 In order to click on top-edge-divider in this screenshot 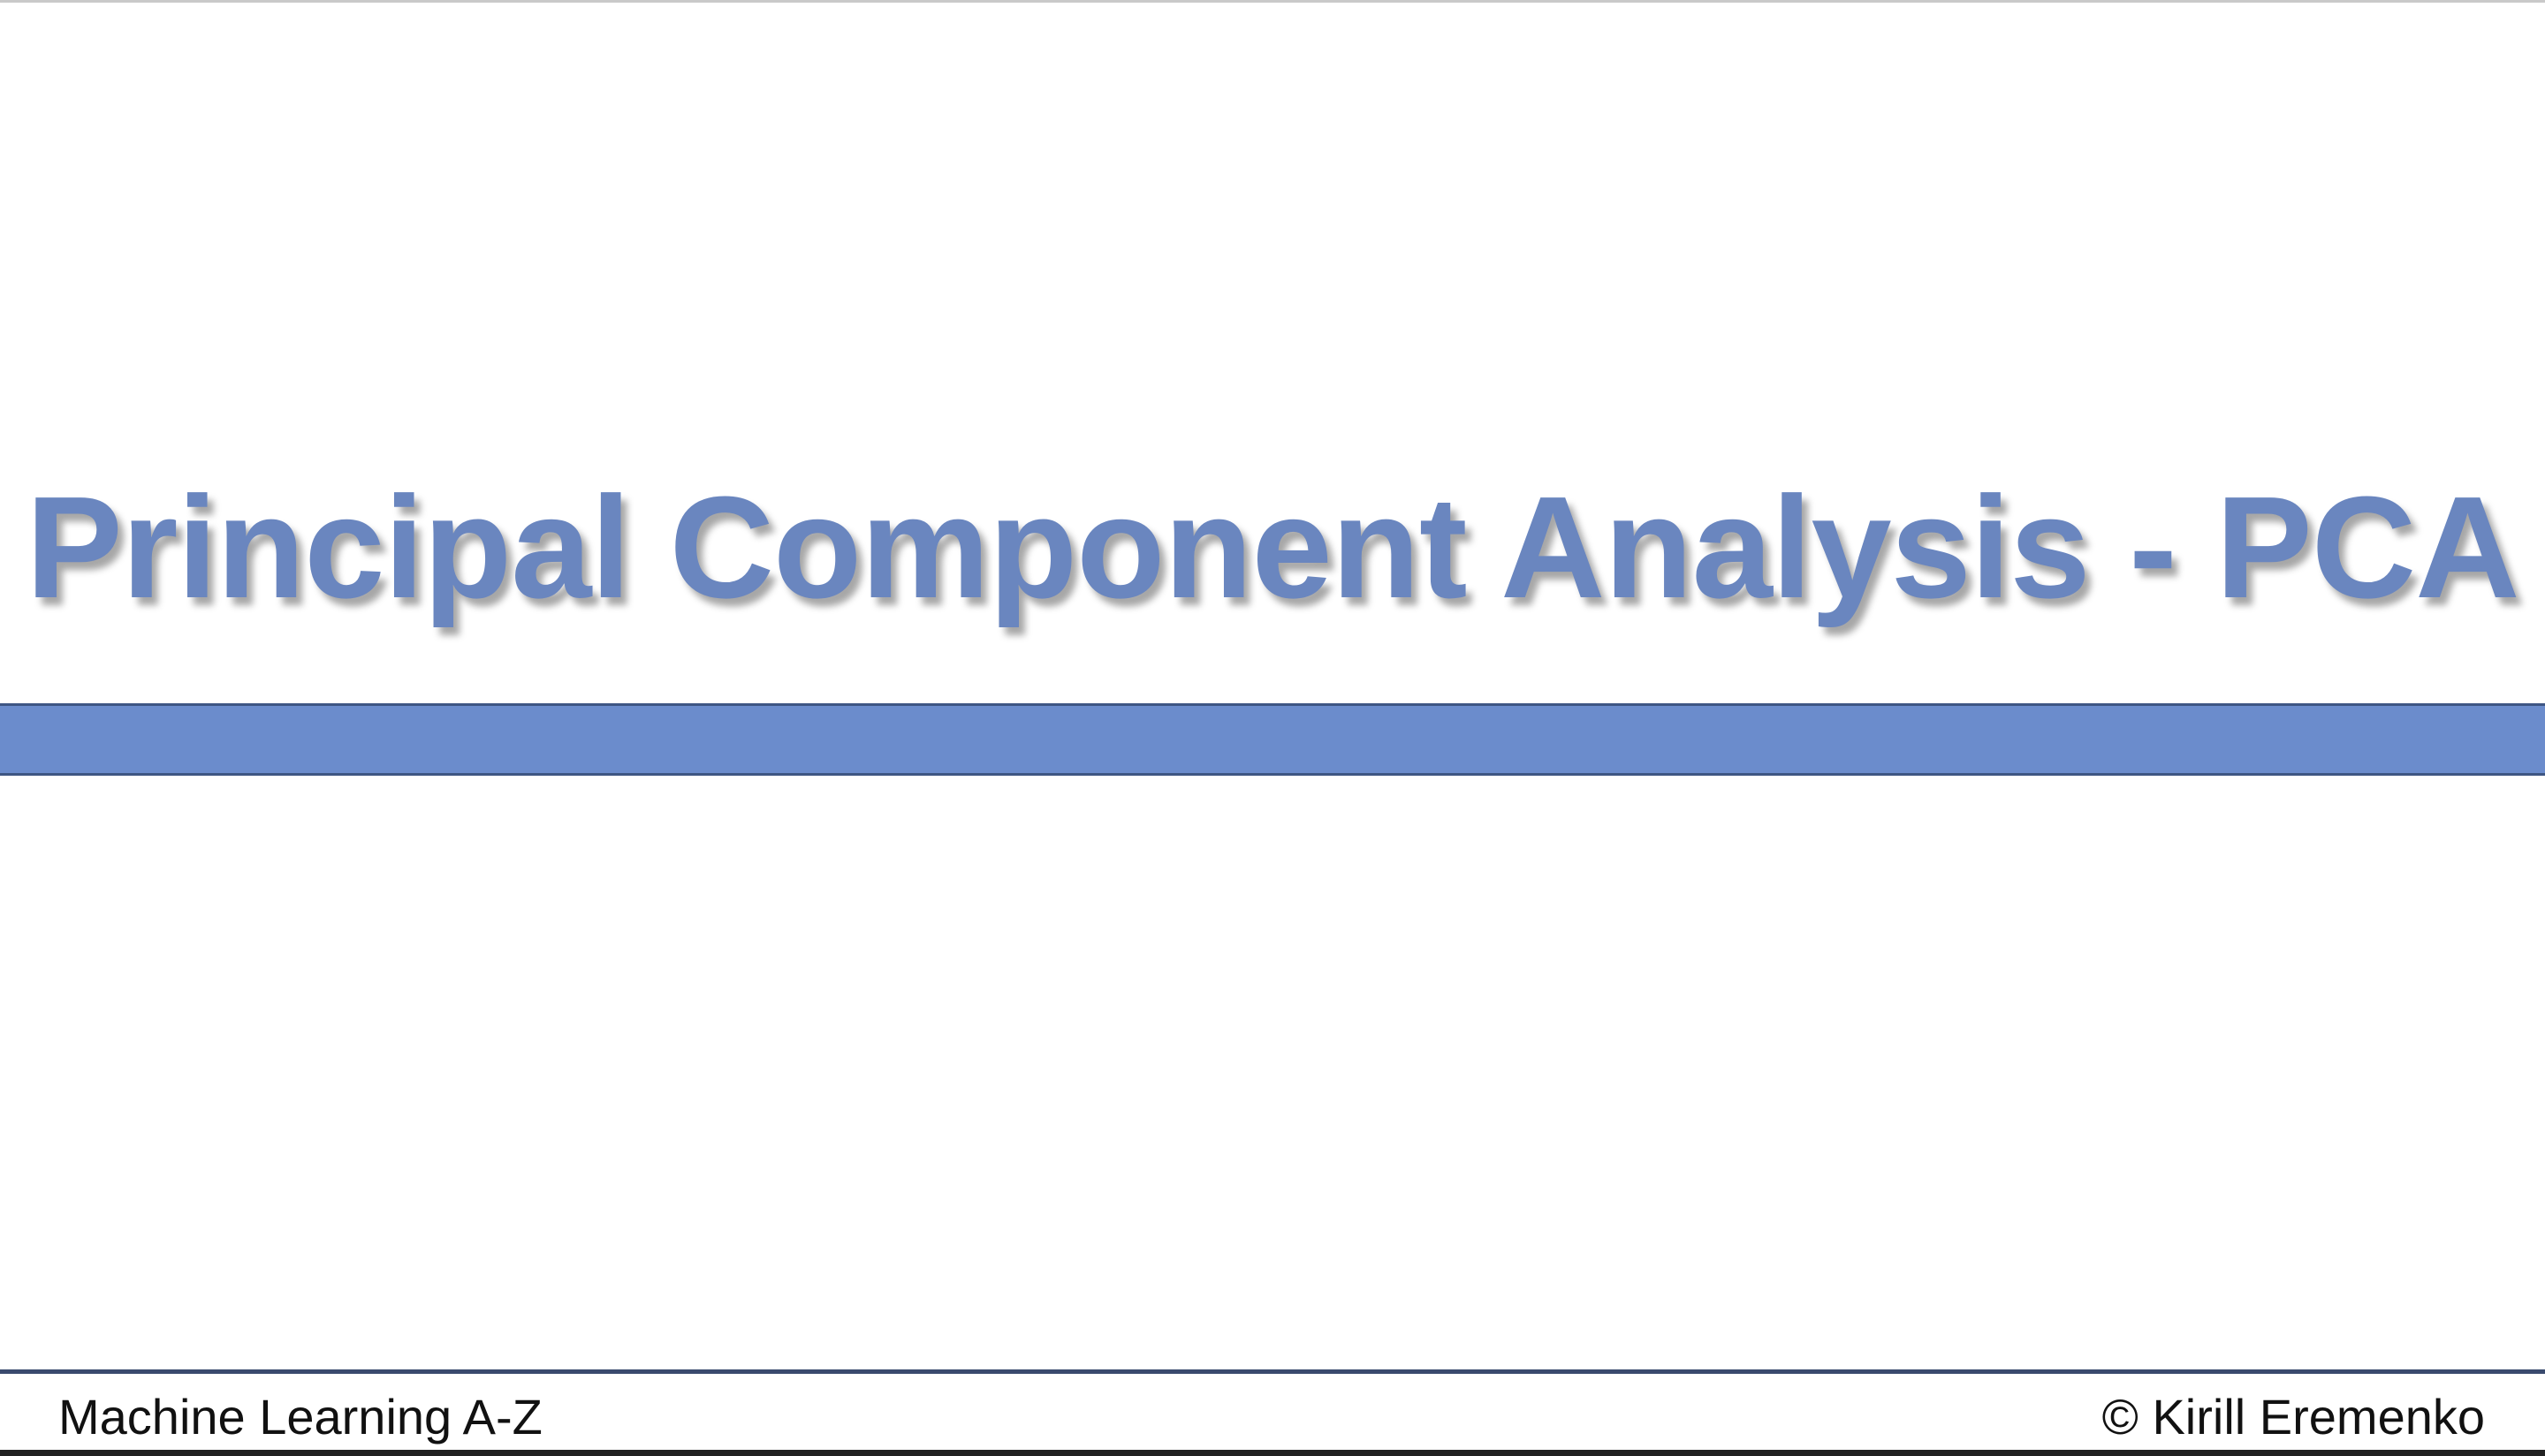, I will do `click(1272, 1)`.